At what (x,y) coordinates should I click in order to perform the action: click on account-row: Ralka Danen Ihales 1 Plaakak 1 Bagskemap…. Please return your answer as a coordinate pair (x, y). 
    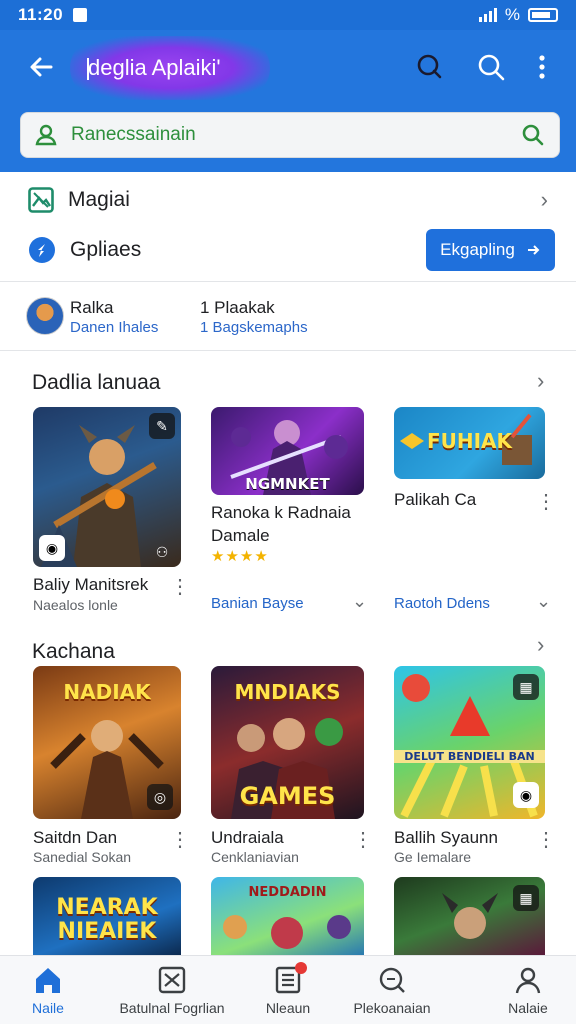
    Looking at the image, I should click on (296, 319).